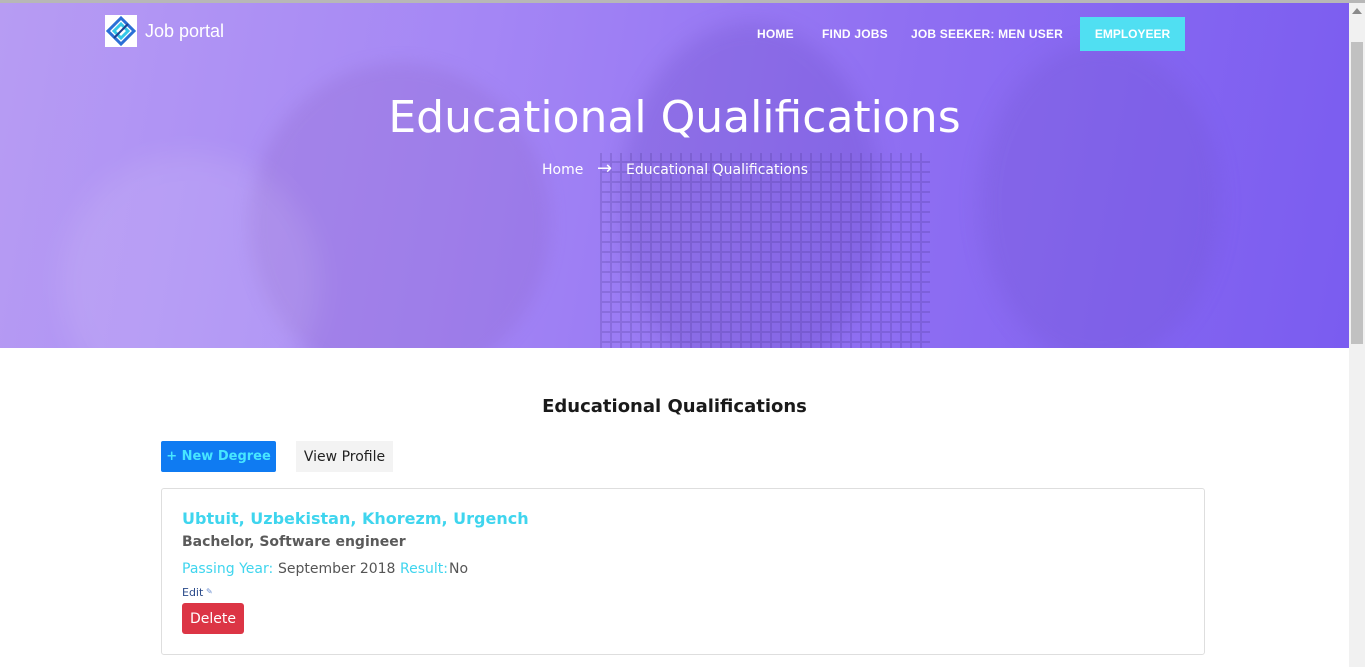 This screenshot has height=667, width=1365. Describe the element at coordinates (1100, 195) in the screenshot. I see `hero-background-shape` at that location.